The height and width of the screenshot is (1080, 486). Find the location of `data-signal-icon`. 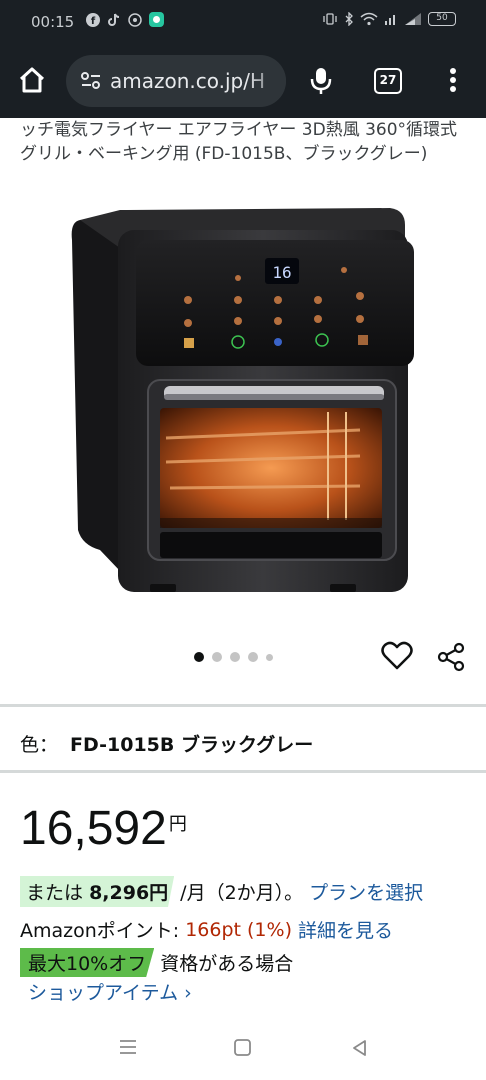

data-signal-icon is located at coordinates (390, 20).